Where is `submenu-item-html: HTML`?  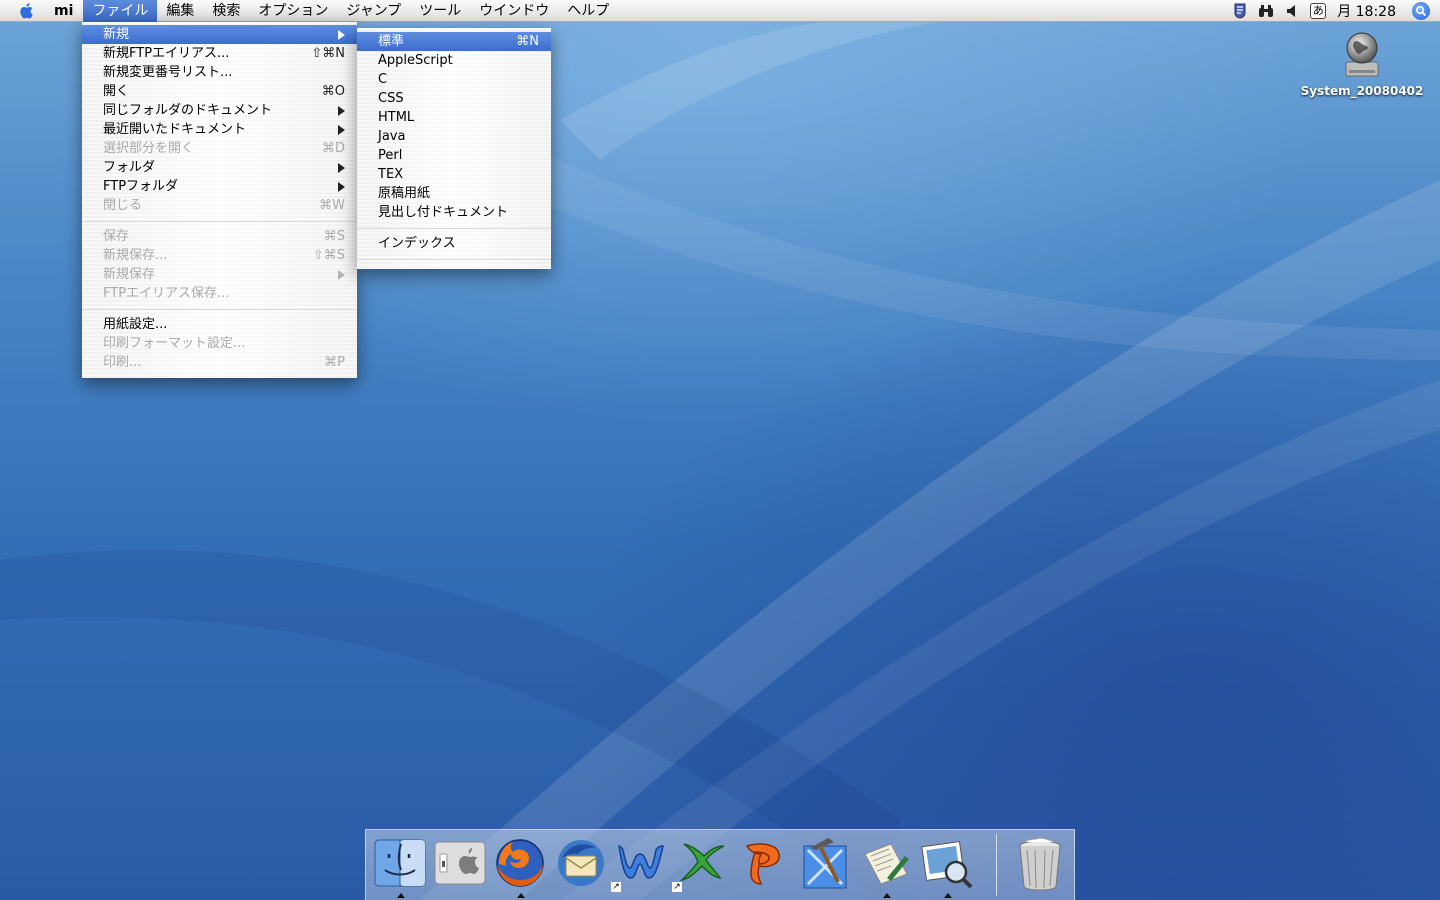
submenu-item-html: HTML is located at coordinates (454, 117).